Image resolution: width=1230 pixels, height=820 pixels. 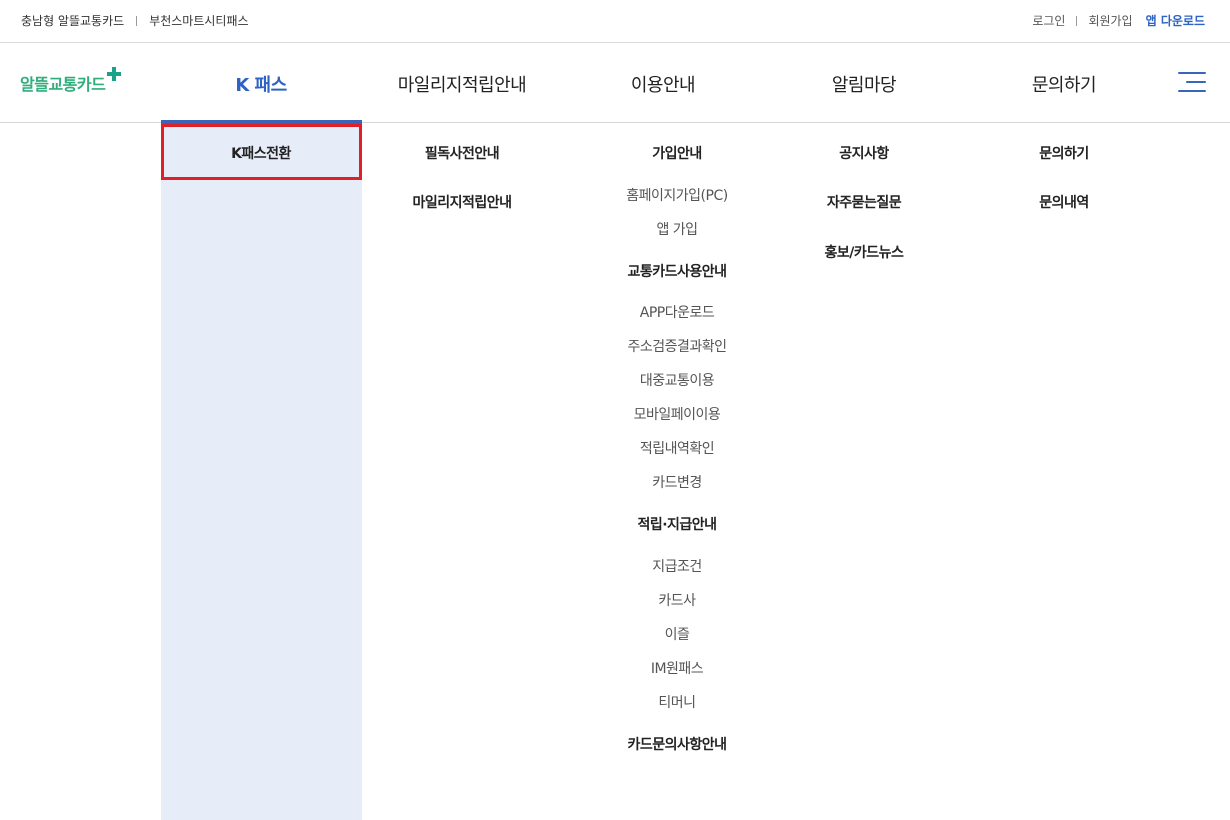 I want to click on submenu-card-inquiry-guide: 카드문의사항안내, so click(x=677, y=744).